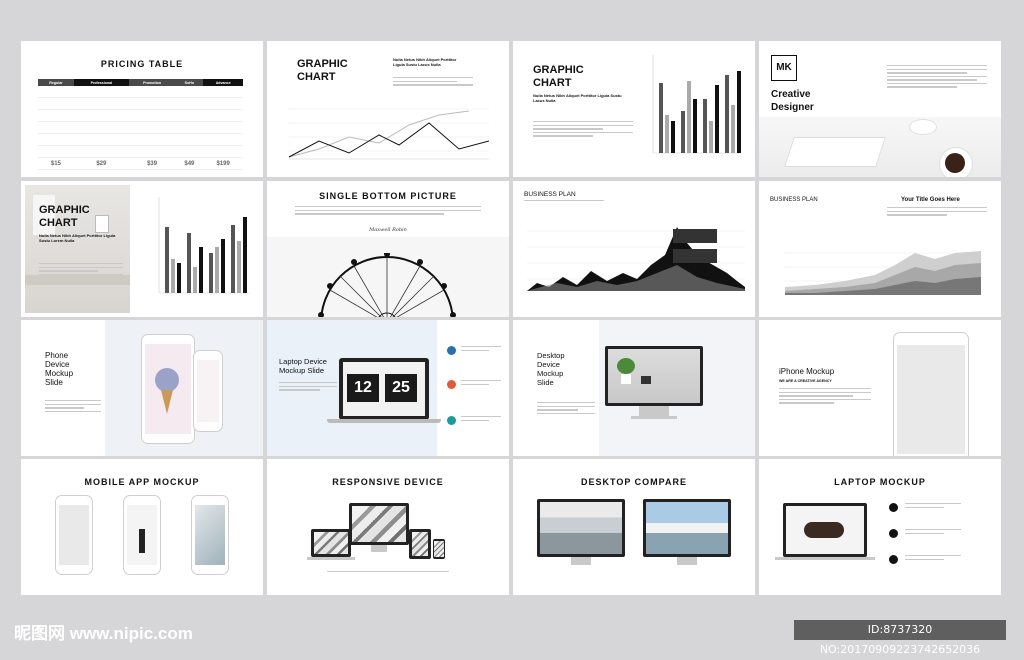 The height and width of the screenshot is (660, 1024). What do you see at coordinates (56, 82) in the screenshot?
I see `column-header: Regular` at bounding box center [56, 82].